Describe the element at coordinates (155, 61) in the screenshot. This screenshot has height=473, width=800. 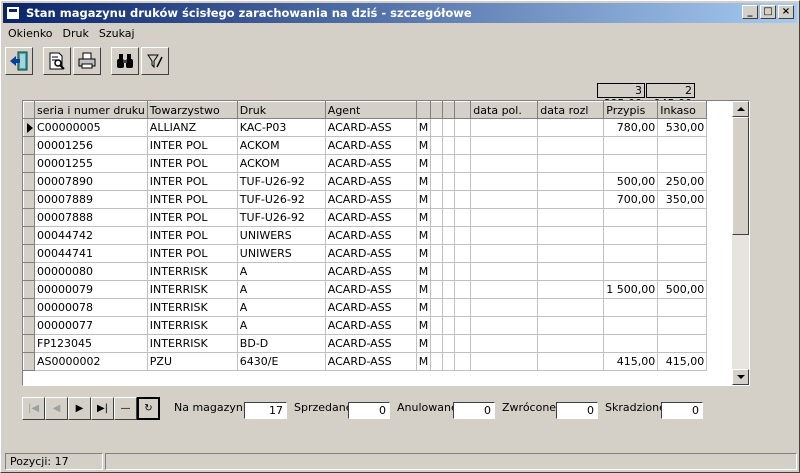
I see `filter-button` at that location.